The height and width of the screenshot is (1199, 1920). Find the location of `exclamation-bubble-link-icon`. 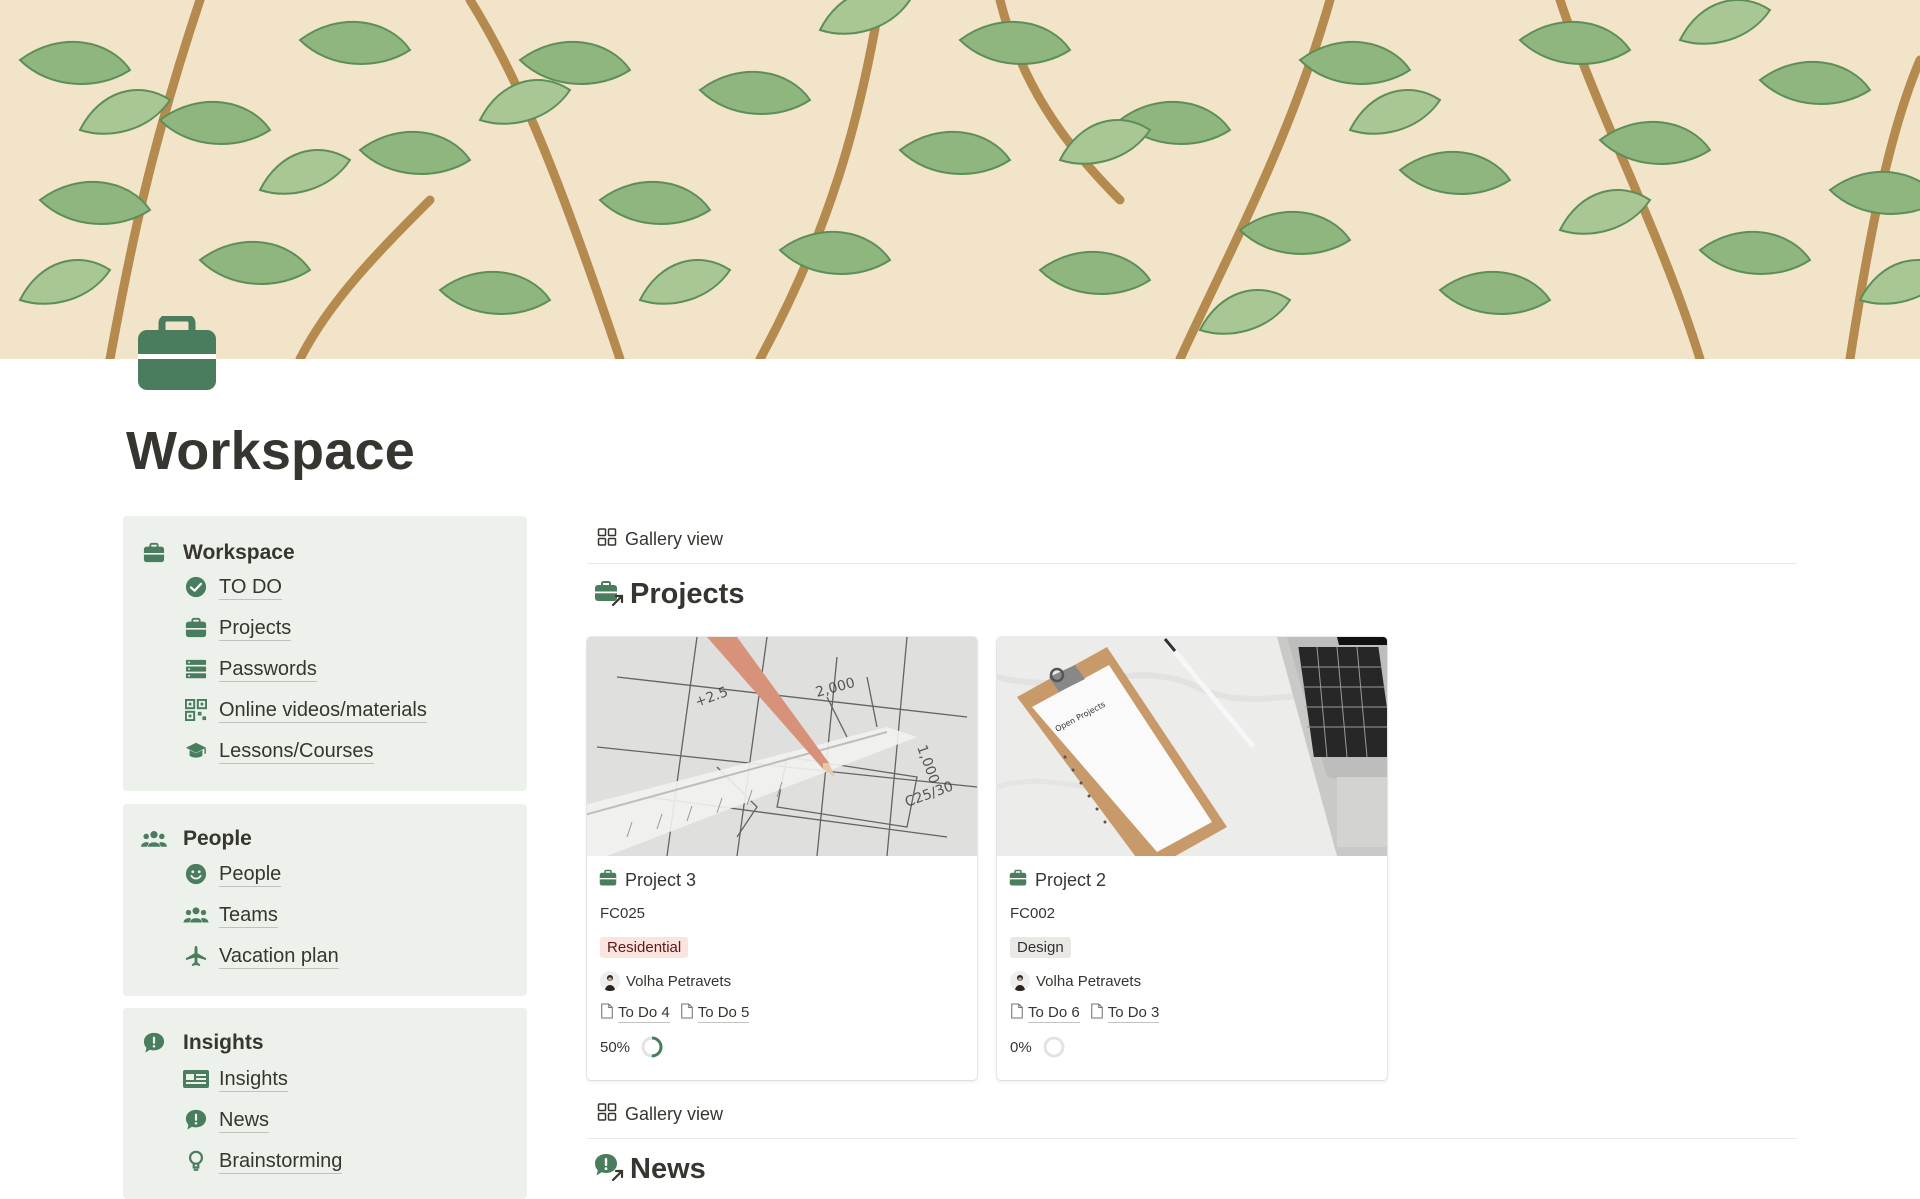

exclamation-bubble-link-icon is located at coordinates (609, 1169).